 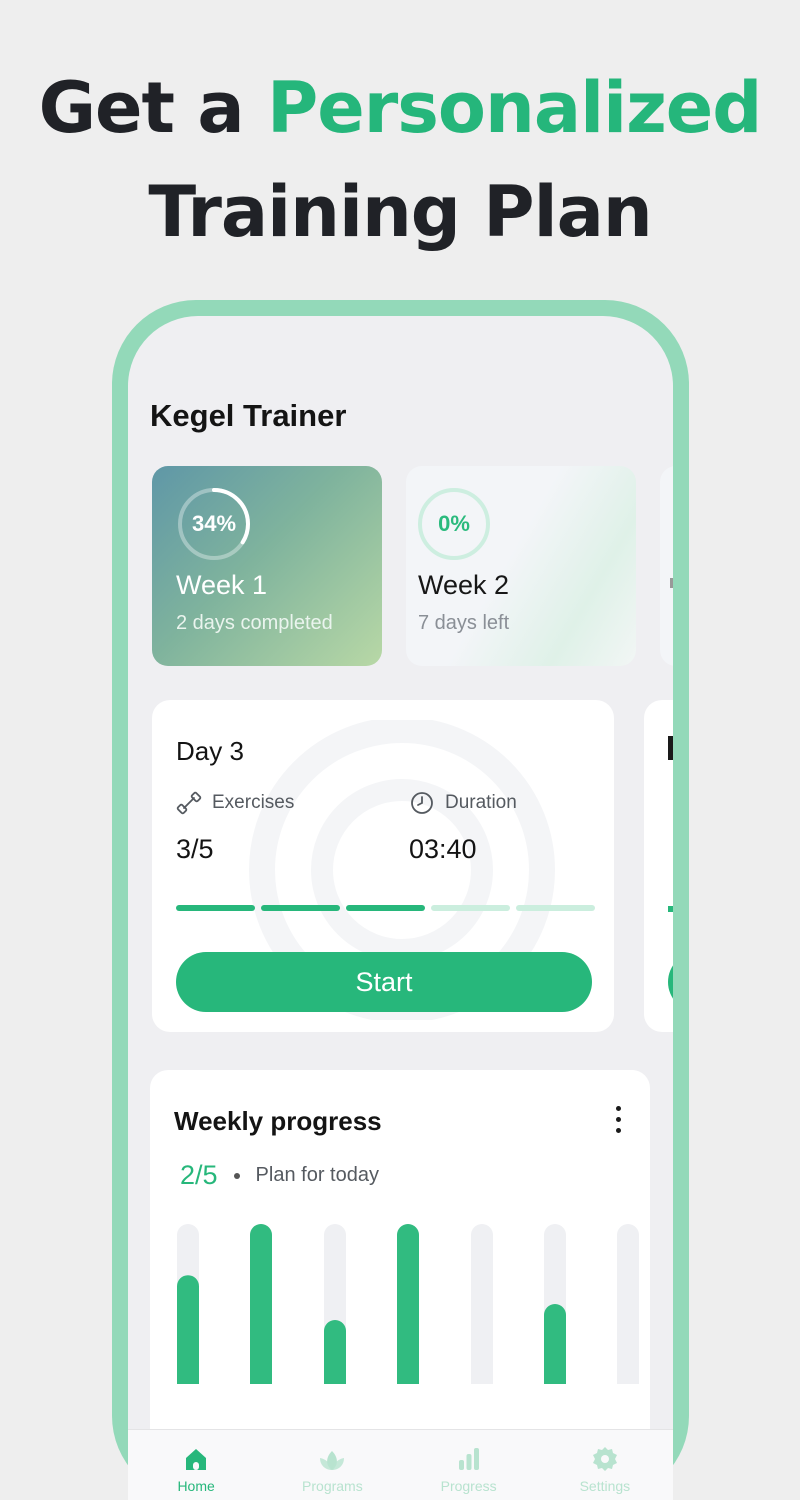 What do you see at coordinates (666, 566) in the screenshot?
I see `week-card-3-peek` at bounding box center [666, 566].